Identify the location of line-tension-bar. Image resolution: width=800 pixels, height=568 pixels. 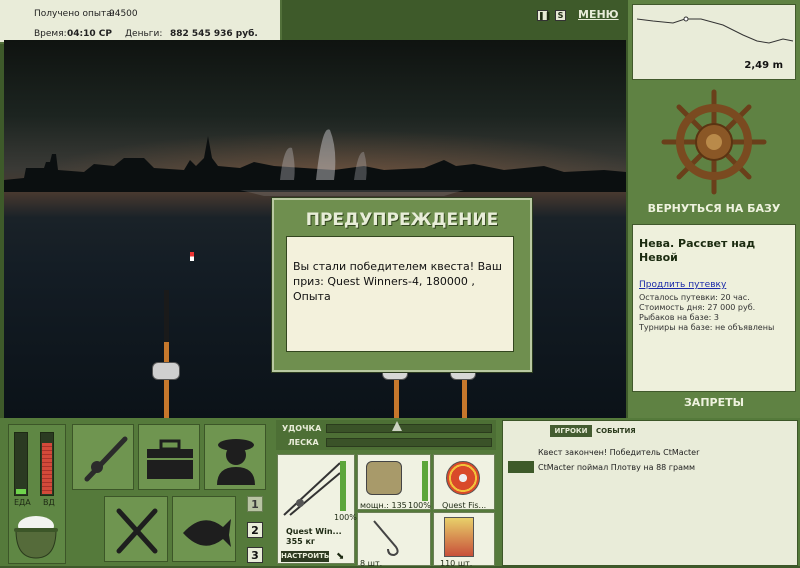
(409, 442).